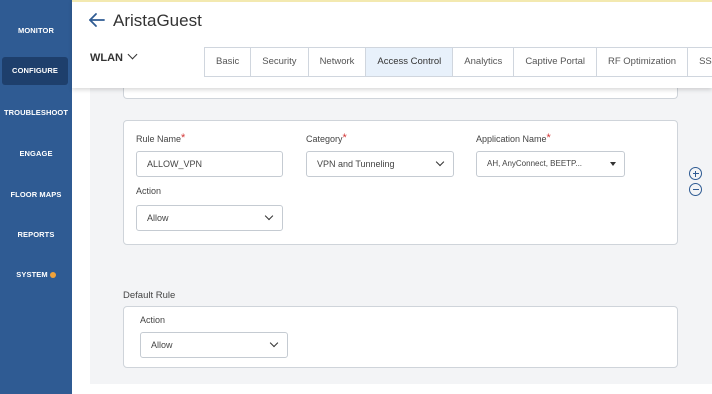 The height and width of the screenshot is (394, 712). Describe the element at coordinates (513, 138) in the screenshot. I see `application-name-label: Application Name*` at that location.